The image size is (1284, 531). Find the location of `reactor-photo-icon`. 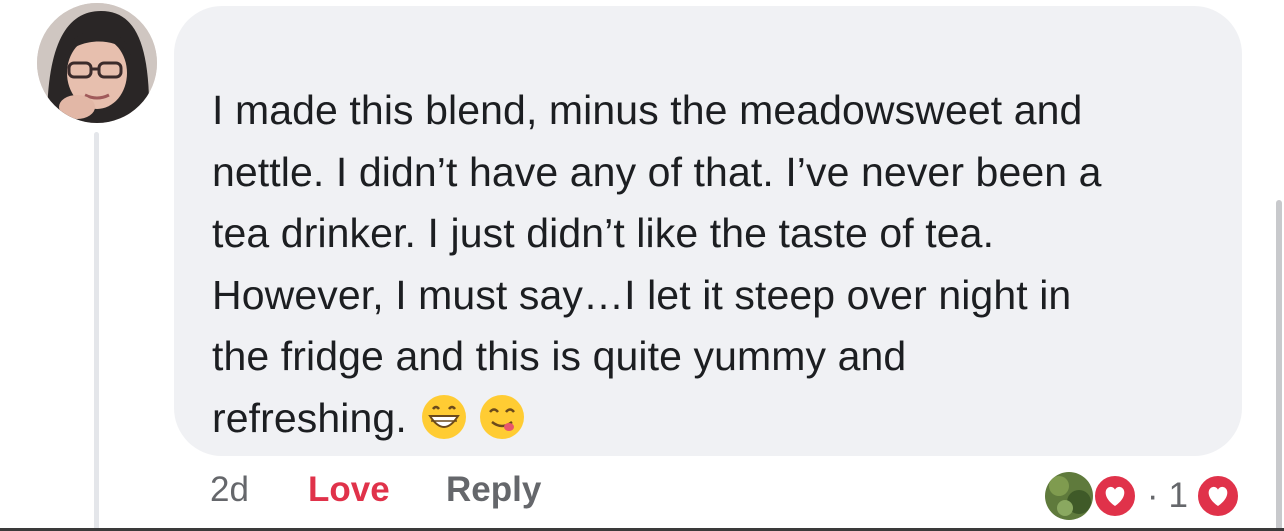

reactor-photo-icon is located at coordinates (1068, 496).